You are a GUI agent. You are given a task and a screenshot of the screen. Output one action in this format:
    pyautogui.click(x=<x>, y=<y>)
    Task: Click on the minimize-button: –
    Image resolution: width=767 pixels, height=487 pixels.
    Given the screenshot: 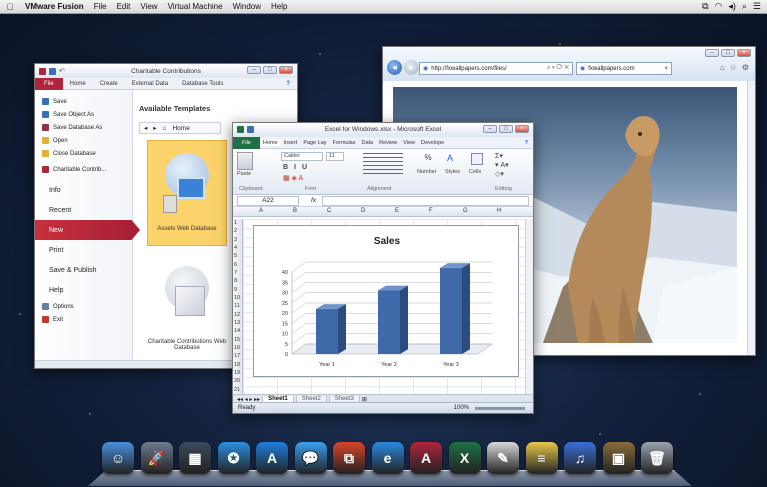 What is the action you would take?
    pyautogui.click(x=712, y=53)
    